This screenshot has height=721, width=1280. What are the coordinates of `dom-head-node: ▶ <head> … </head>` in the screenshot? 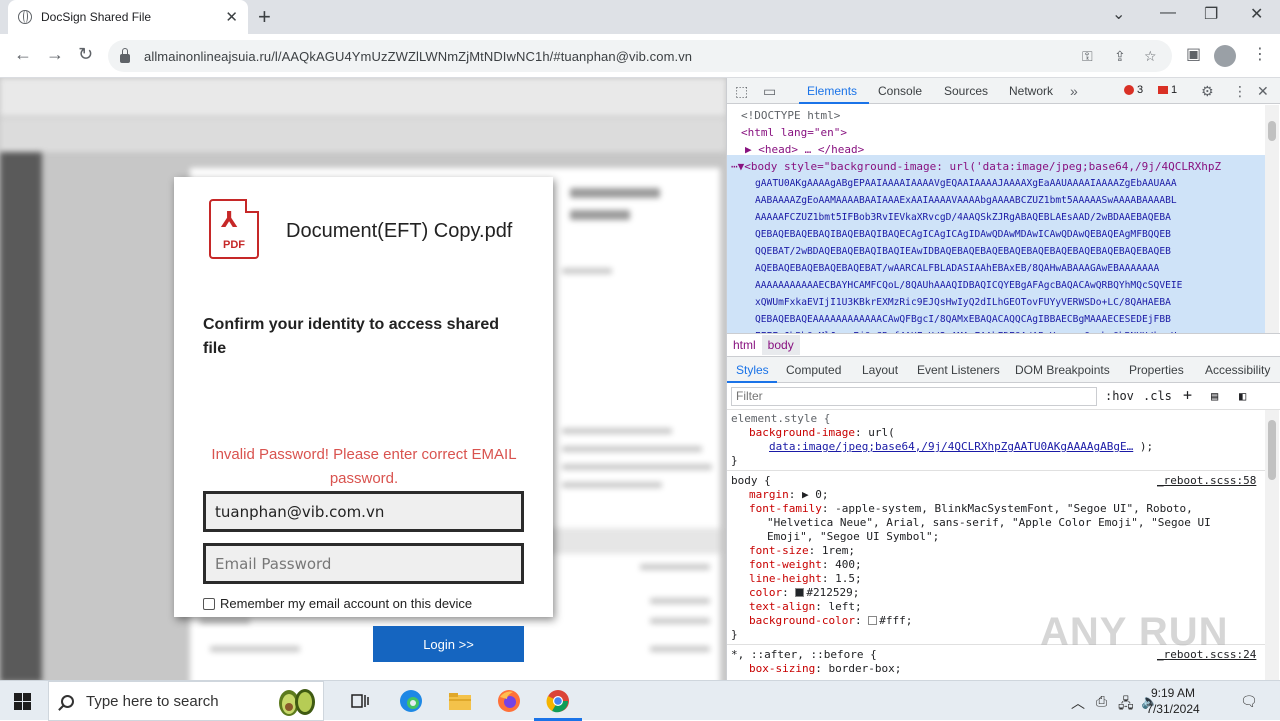 It's located at (804, 149).